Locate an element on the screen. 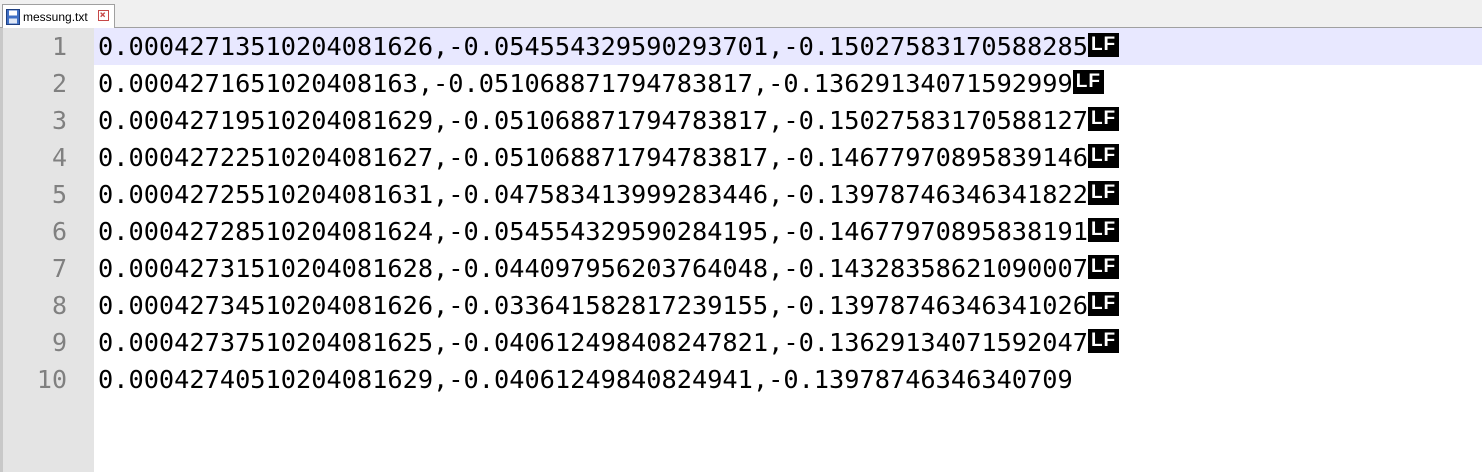 The image size is (1482, 472). line-number: 1 is located at coordinates (48, 46).